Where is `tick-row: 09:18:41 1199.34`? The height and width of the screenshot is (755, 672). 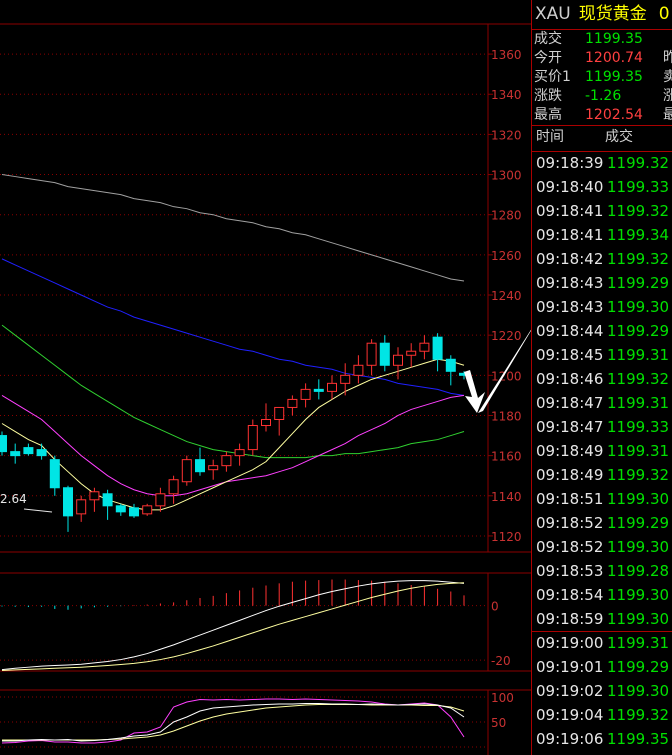
tick-row: 09:18:41 1199.34 is located at coordinates (602, 235).